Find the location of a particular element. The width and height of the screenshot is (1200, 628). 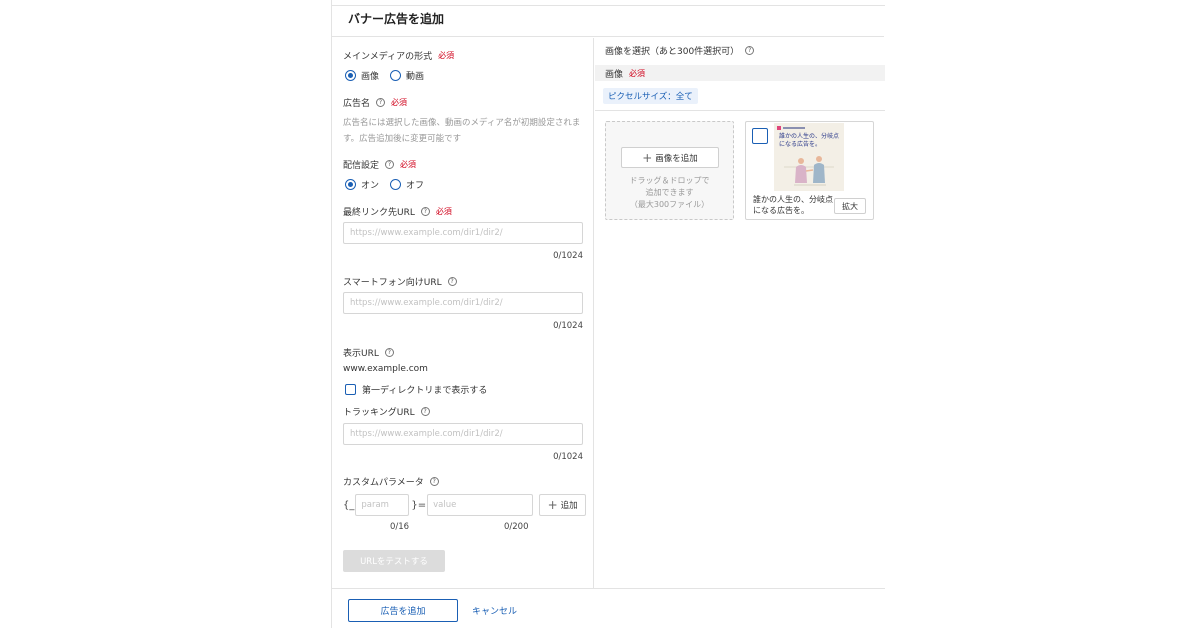

dropzone-line: 追加できます is located at coordinates (669, 192).